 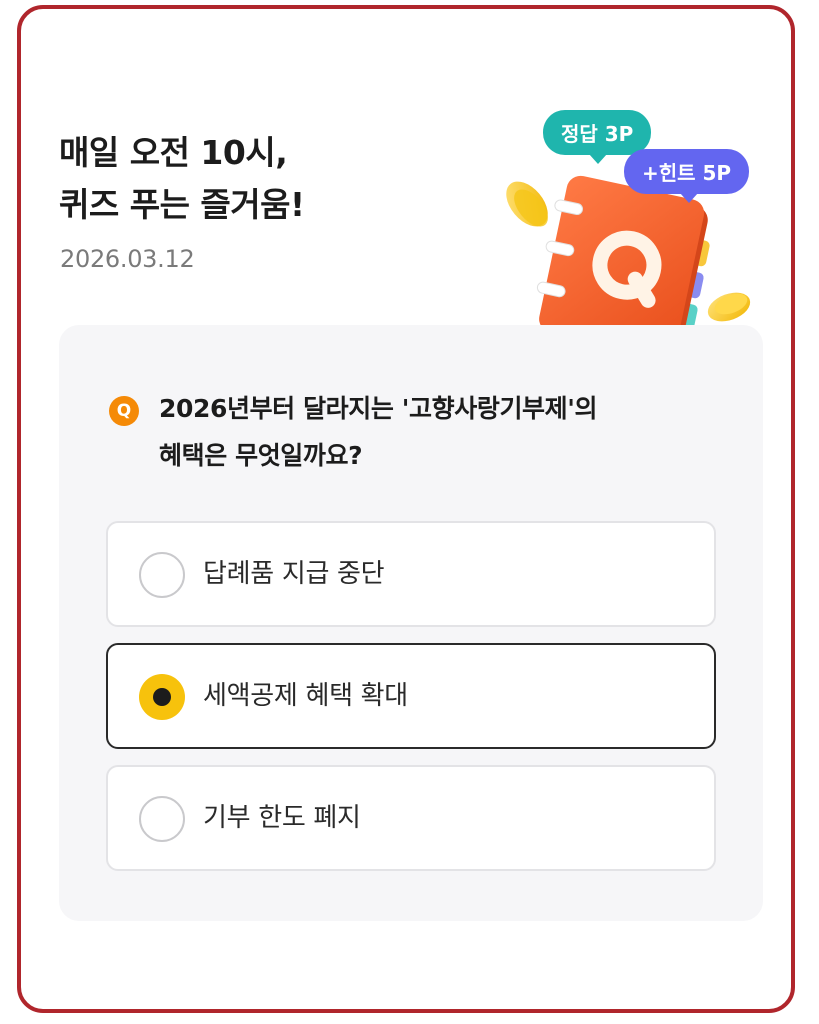 I want to click on hint-points-bubble: +힌트 5P, so click(x=687, y=176).